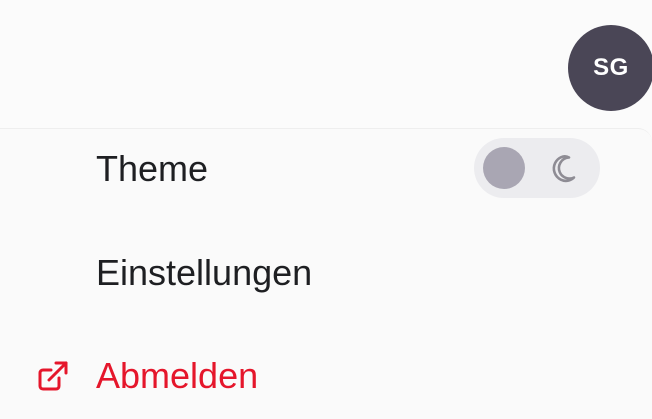 The image size is (652, 419). What do you see at coordinates (537, 168) in the screenshot?
I see `theme-toggle` at bounding box center [537, 168].